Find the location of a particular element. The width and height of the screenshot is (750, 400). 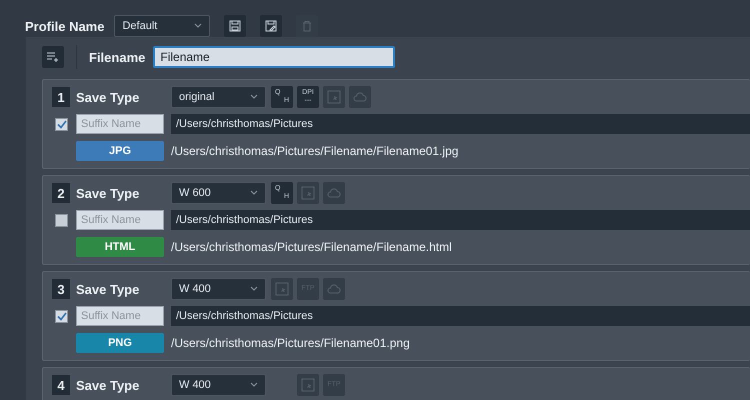

profile-name-label: Profile Name is located at coordinates (64, 26).